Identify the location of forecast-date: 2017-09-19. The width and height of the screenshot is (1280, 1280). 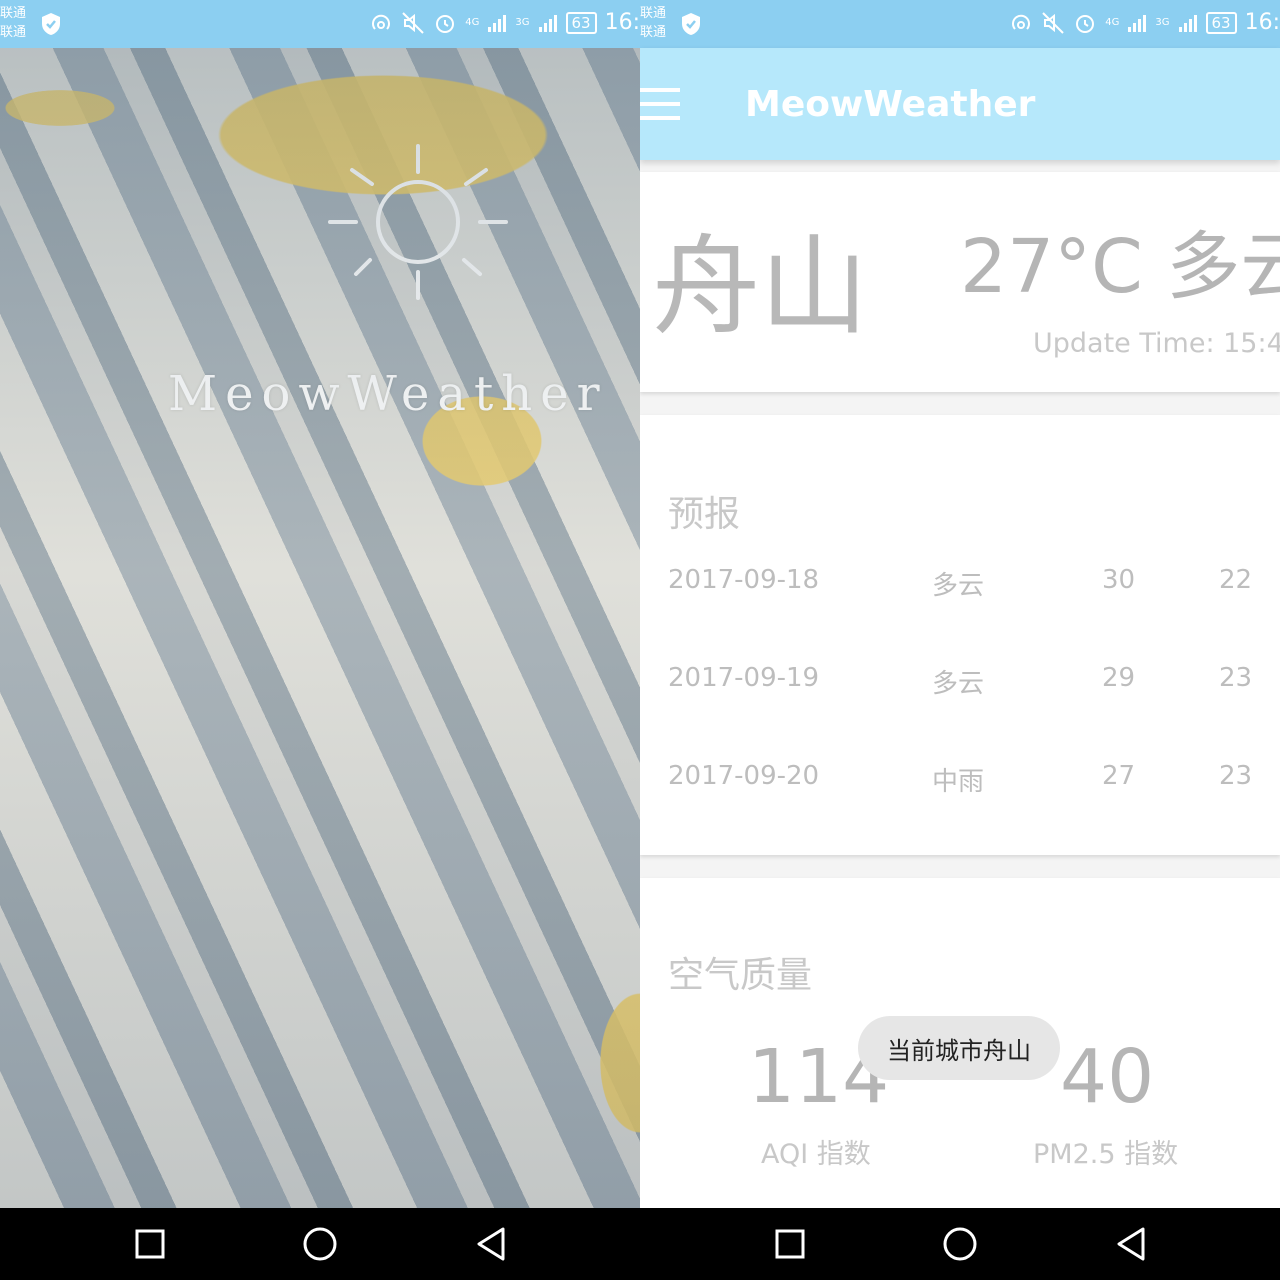
(744, 678).